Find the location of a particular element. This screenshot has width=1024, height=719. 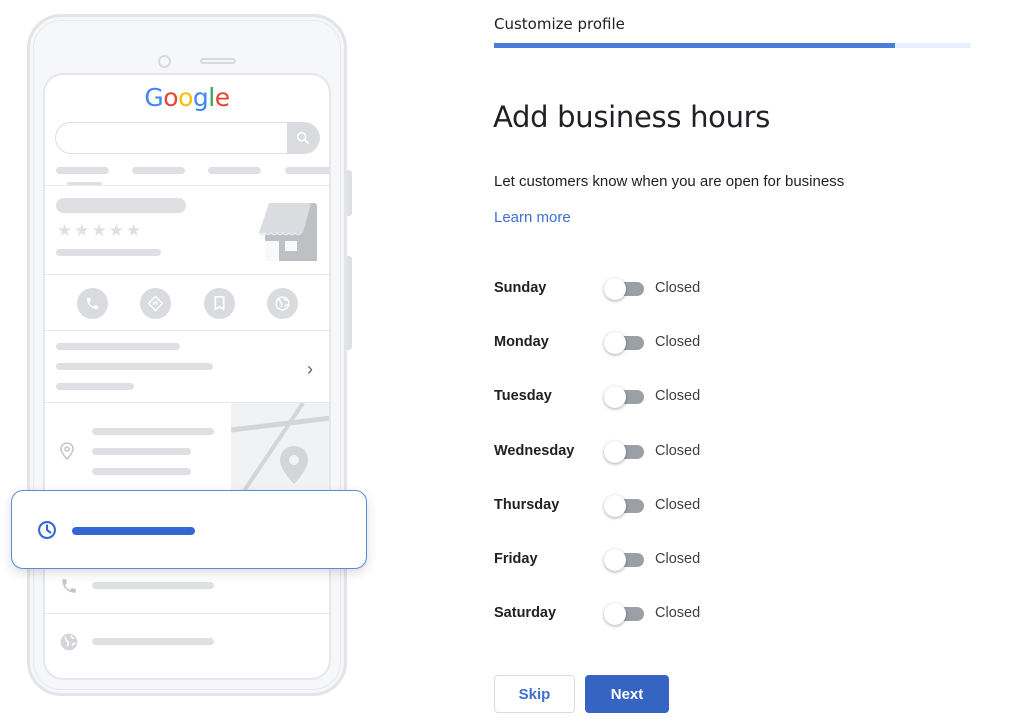

hours-toggle-monday is located at coordinates (625, 343).